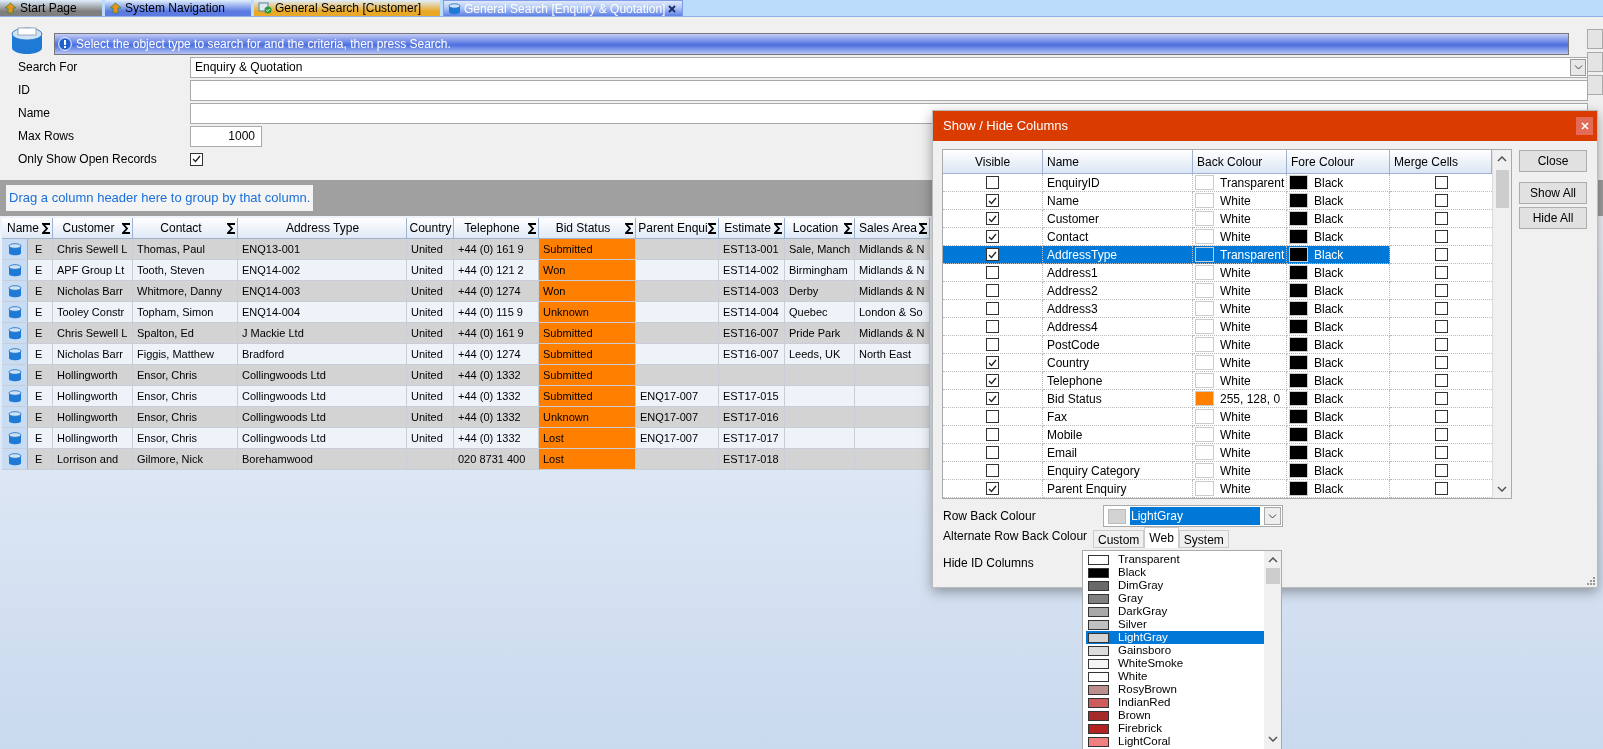 Image resolution: width=1603 pixels, height=749 pixels. Describe the element at coordinates (1175, 741) in the screenshot. I see `colour-option: LightCoral` at that location.